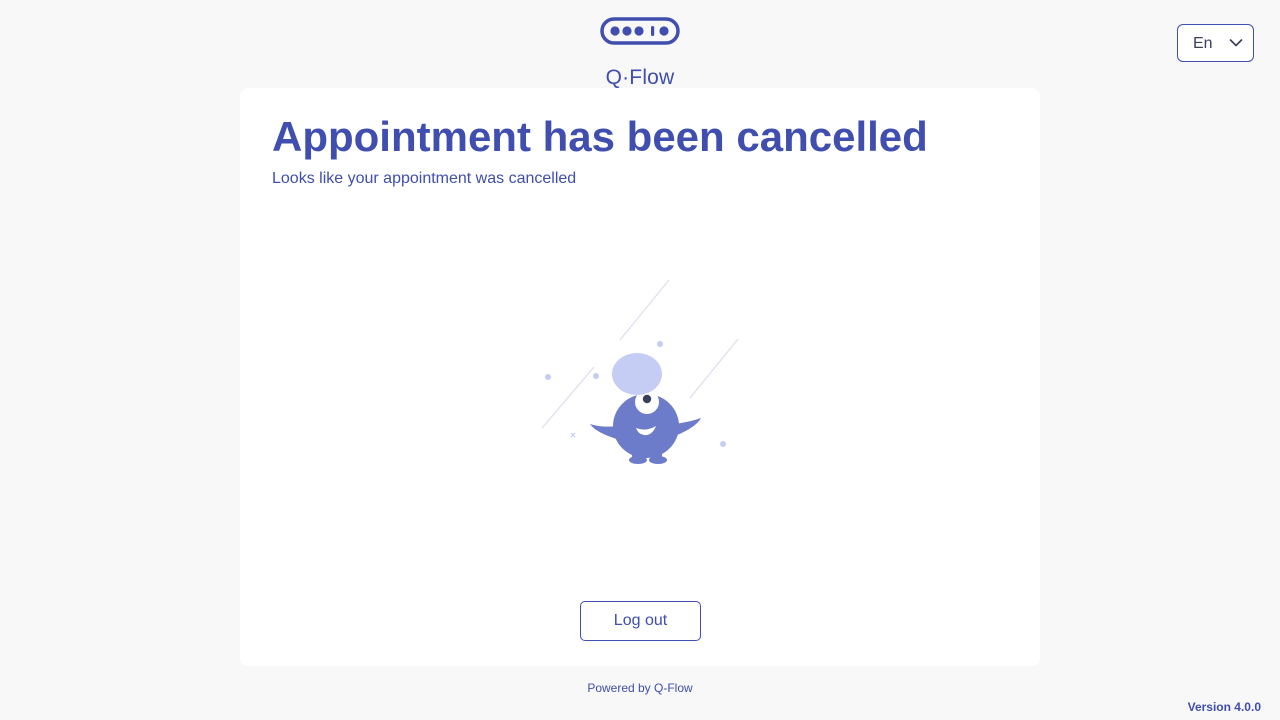 This screenshot has height=720, width=1280. I want to click on page-title: Appointment has been cancelled, so click(600, 136).